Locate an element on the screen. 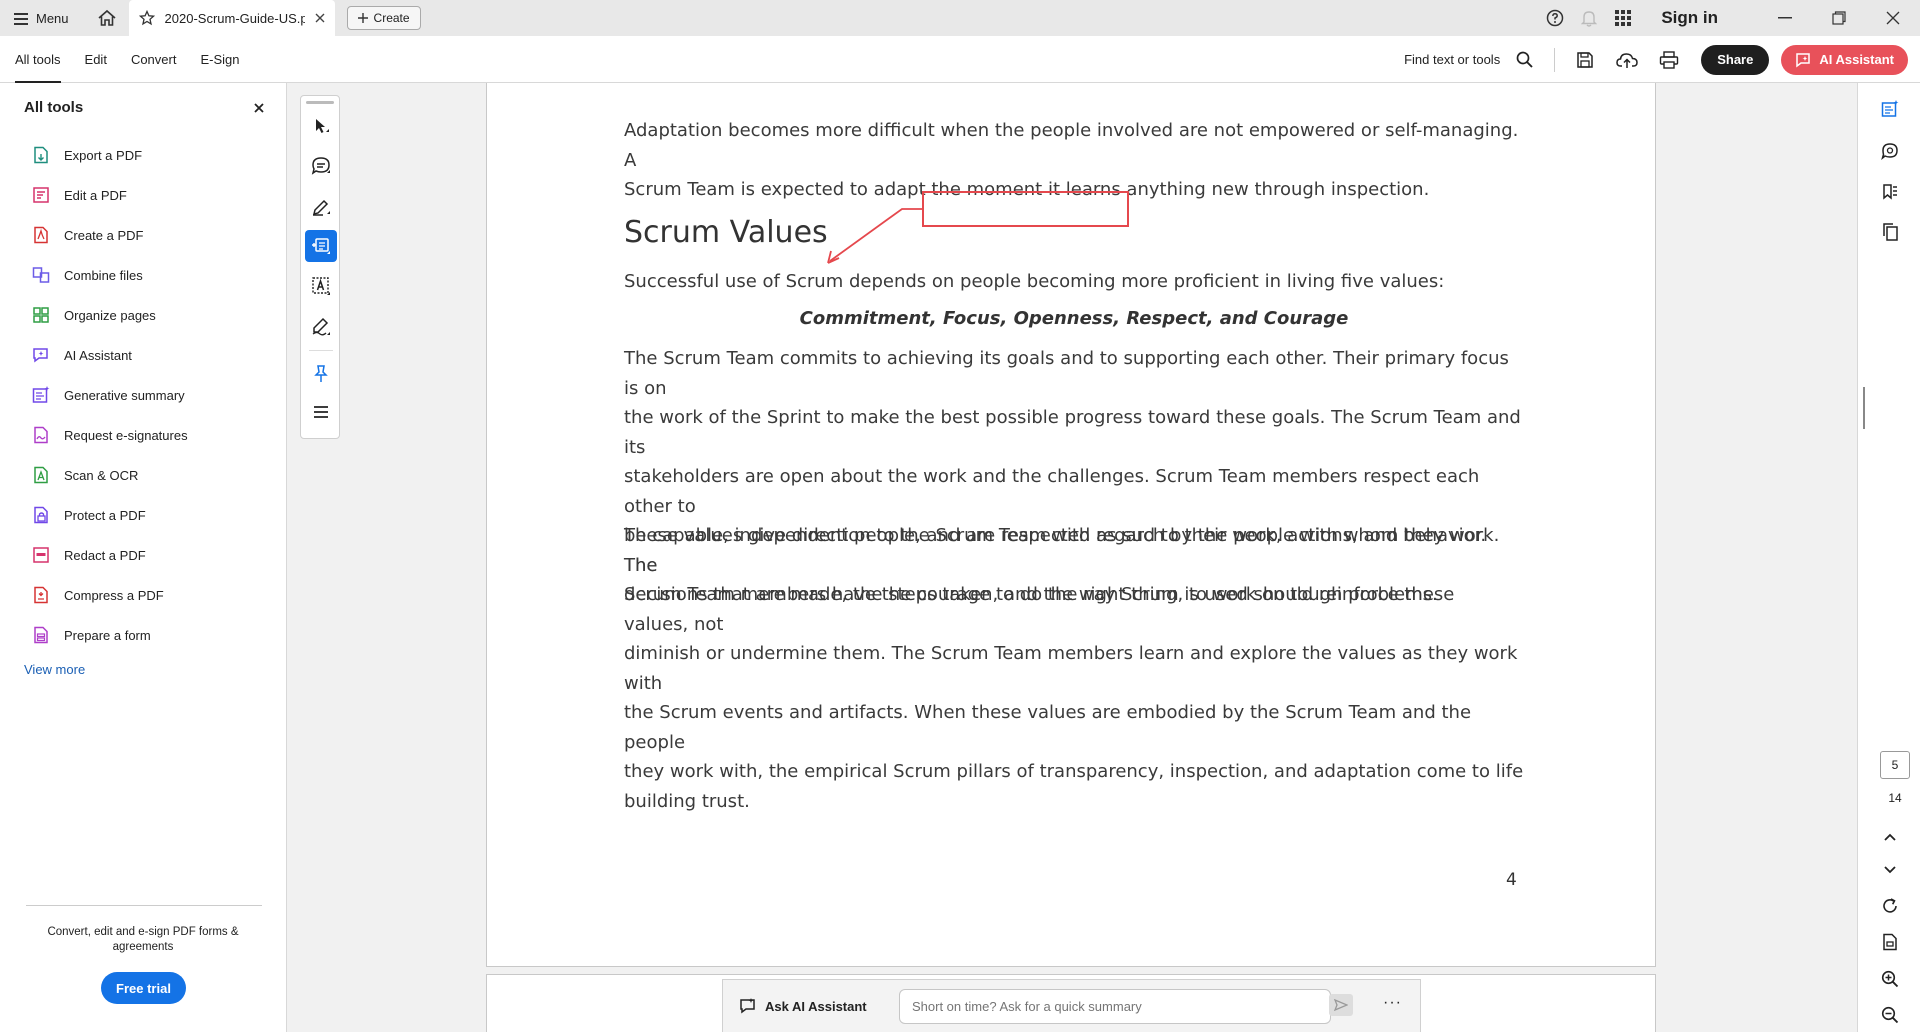  tool-item-prepare-form: Prepare a form is located at coordinates (110, 635).